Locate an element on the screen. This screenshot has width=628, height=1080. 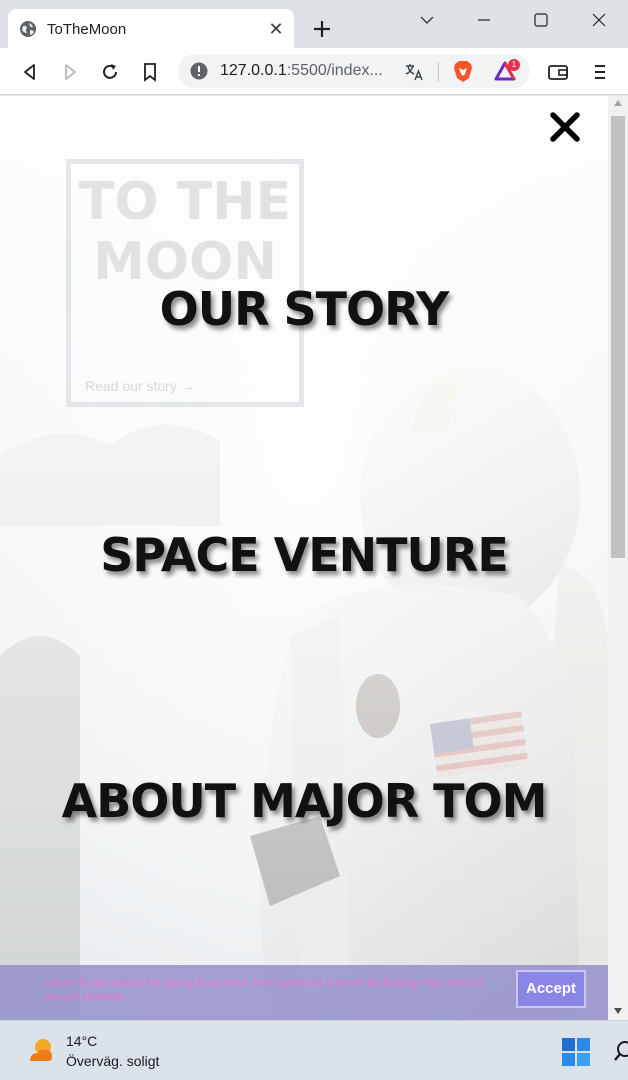
accept-cookies-button: Accept is located at coordinates (551, 989).